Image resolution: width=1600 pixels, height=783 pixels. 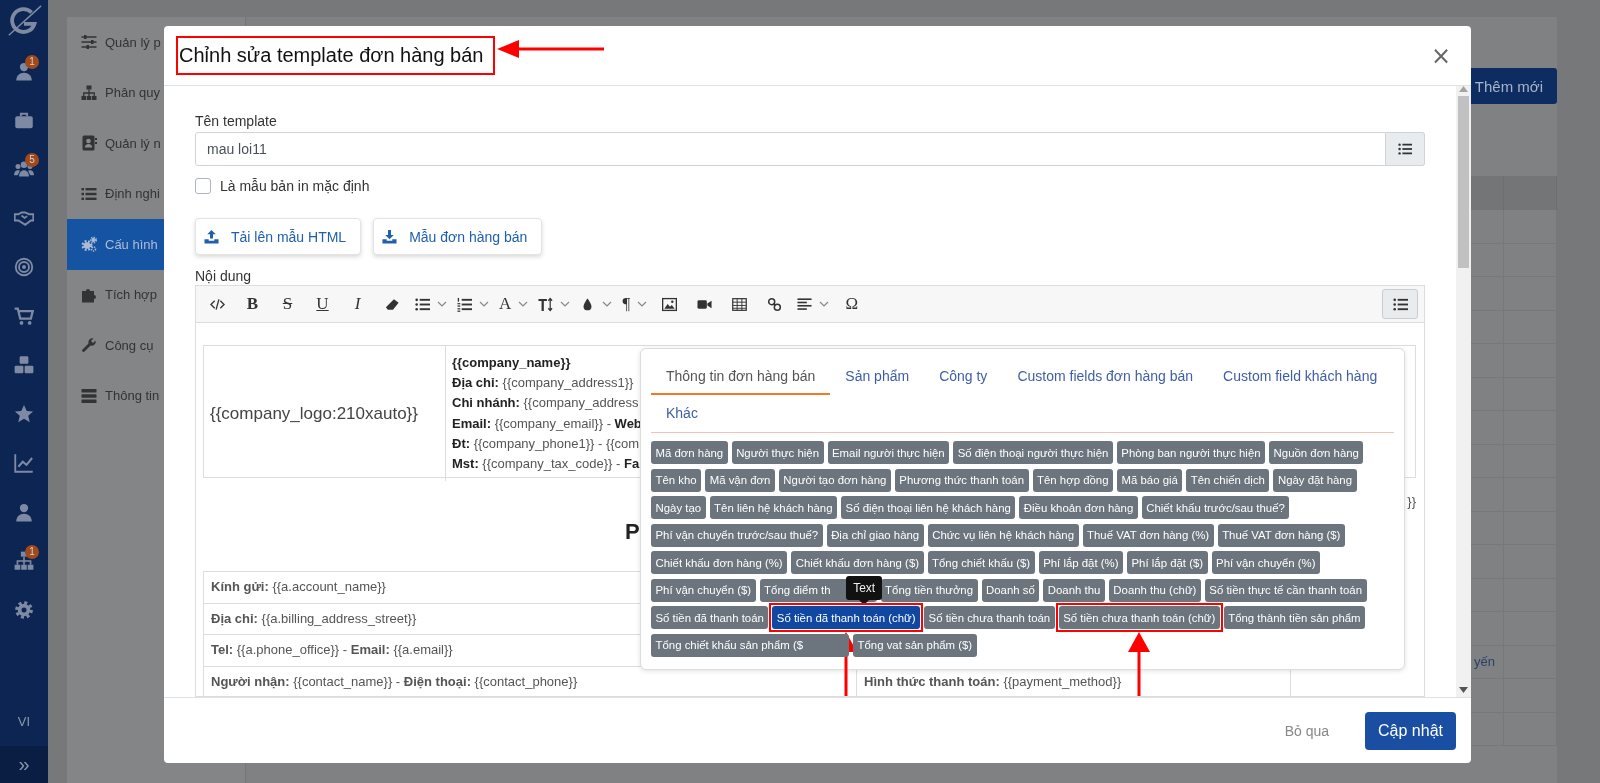 What do you see at coordinates (287, 304) in the screenshot?
I see `strikethrough-button: S` at bounding box center [287, 304].